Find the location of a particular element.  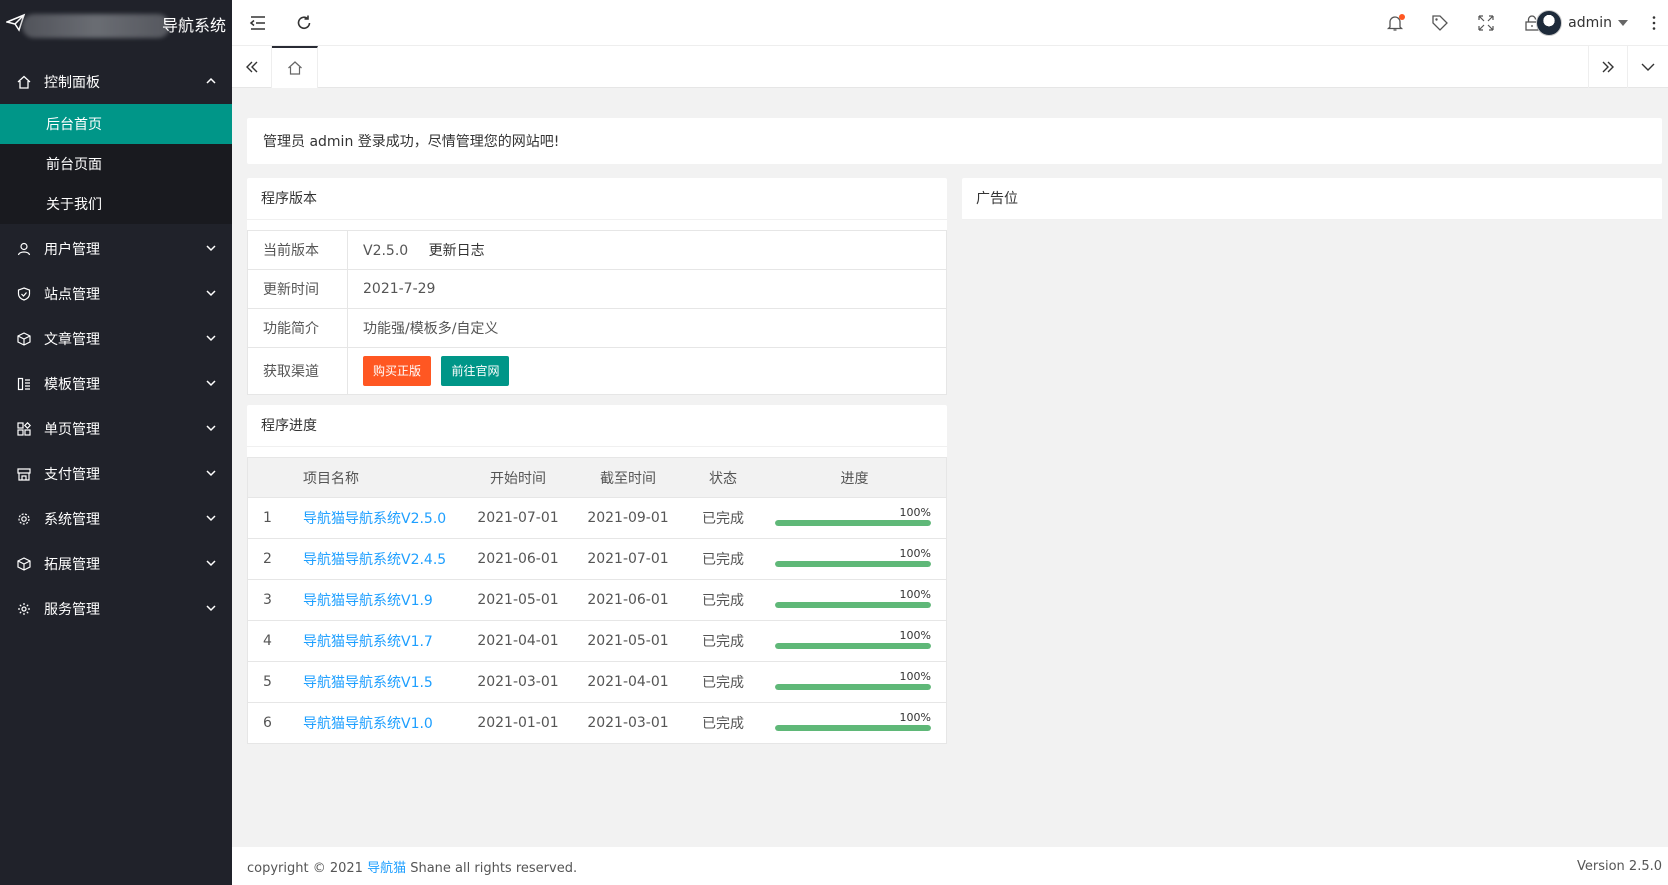

start-date: 2021-05-01 is located at coordinates (518, 600).